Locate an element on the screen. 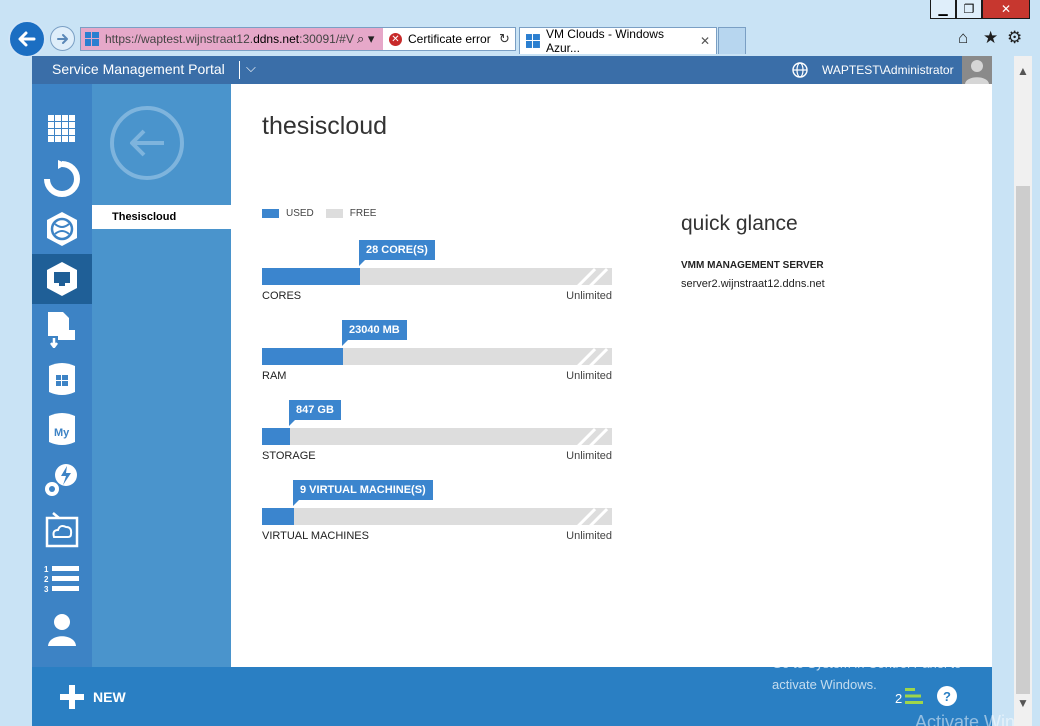 This screenshot has height=726, width=1040. svg-text: 1 is located at coordinates (46, 569).